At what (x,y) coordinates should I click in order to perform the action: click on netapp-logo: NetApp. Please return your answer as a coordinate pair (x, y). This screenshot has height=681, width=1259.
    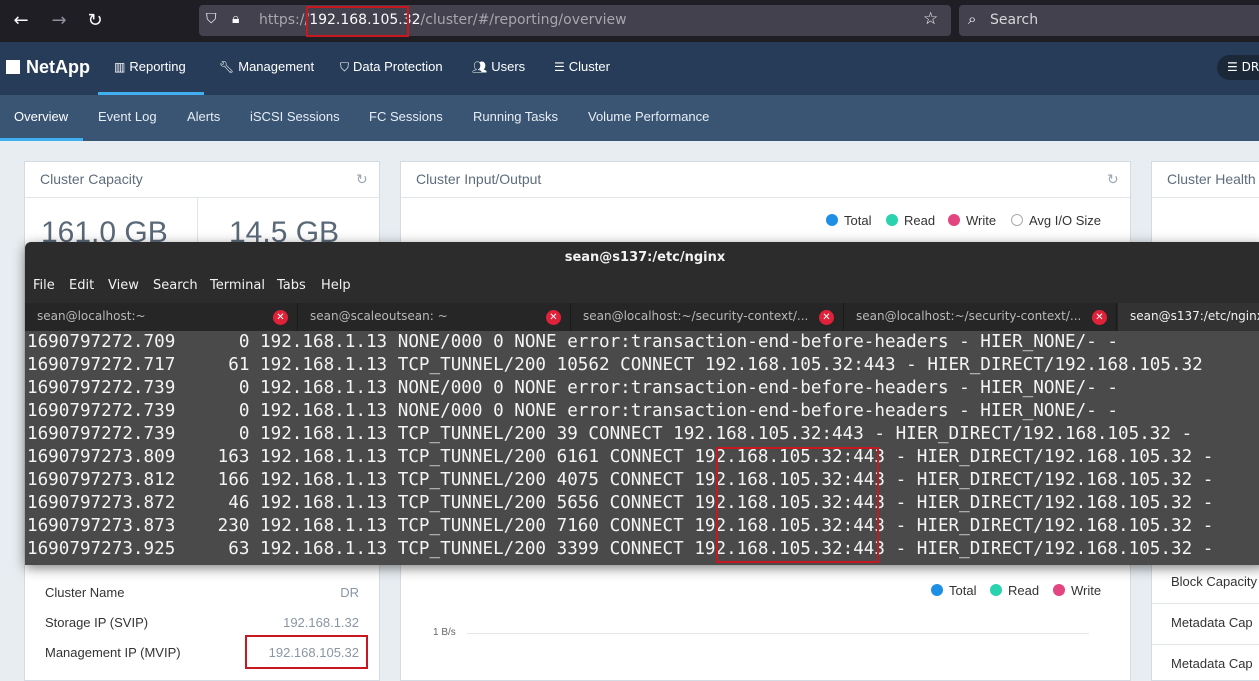
    Looking at the image, I should click on (48, 67).